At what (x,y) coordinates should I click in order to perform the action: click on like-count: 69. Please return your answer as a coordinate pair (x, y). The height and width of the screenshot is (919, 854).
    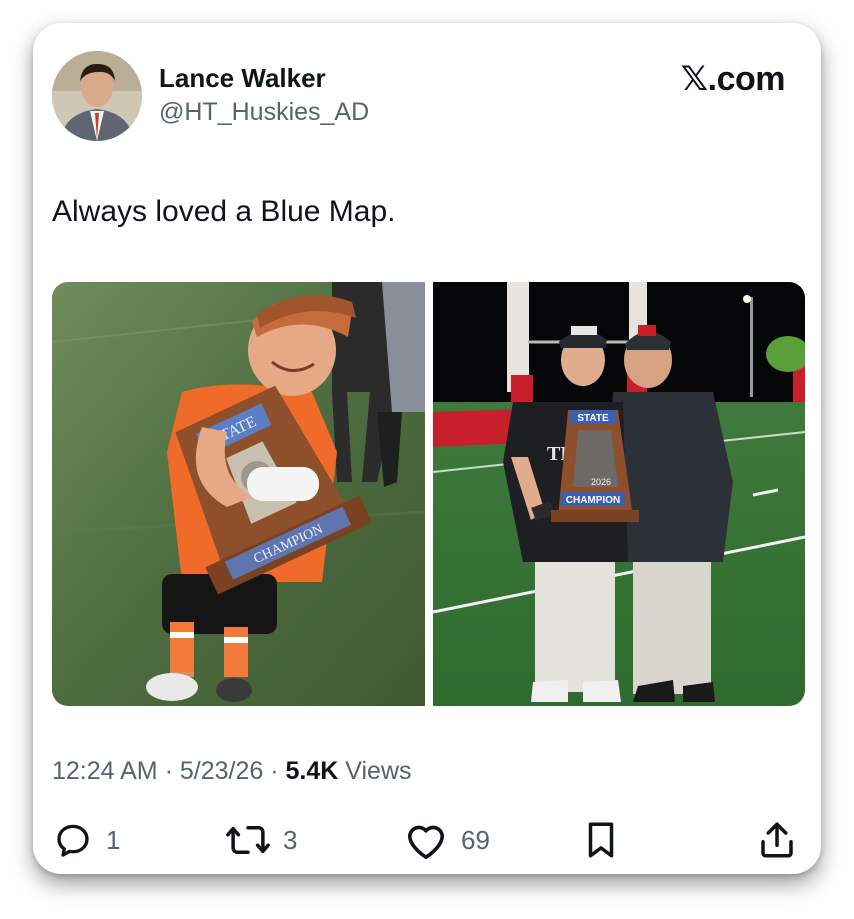
    Looking at the image, I should click on (475, 839).